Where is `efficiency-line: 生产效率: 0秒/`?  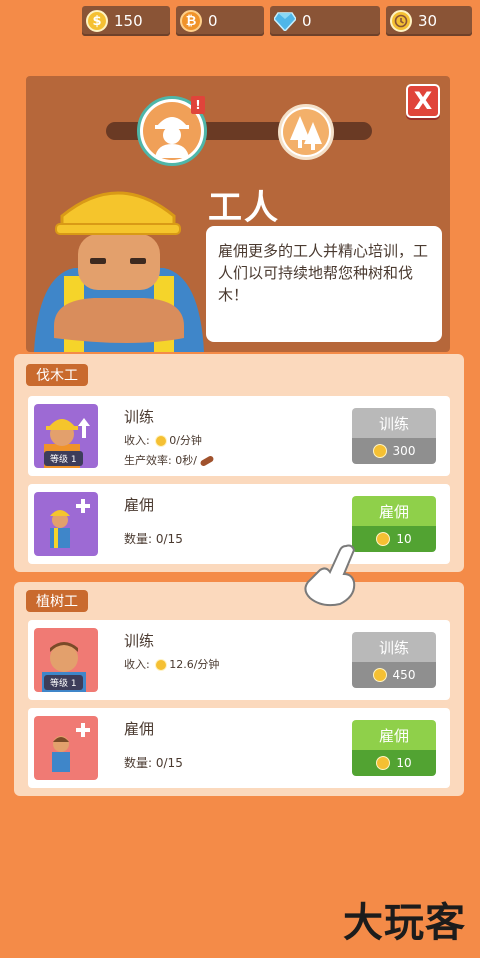 efficiency-line: 生产效率: 0秒/ is located at coordinates (169, 460).